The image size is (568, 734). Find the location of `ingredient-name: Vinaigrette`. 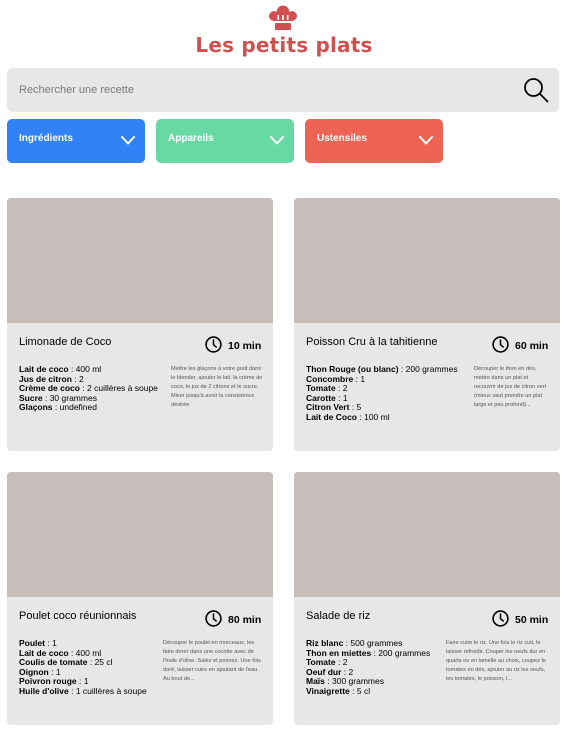

ingredient-name: Vinaigrette is located at coordinates (328, 690).